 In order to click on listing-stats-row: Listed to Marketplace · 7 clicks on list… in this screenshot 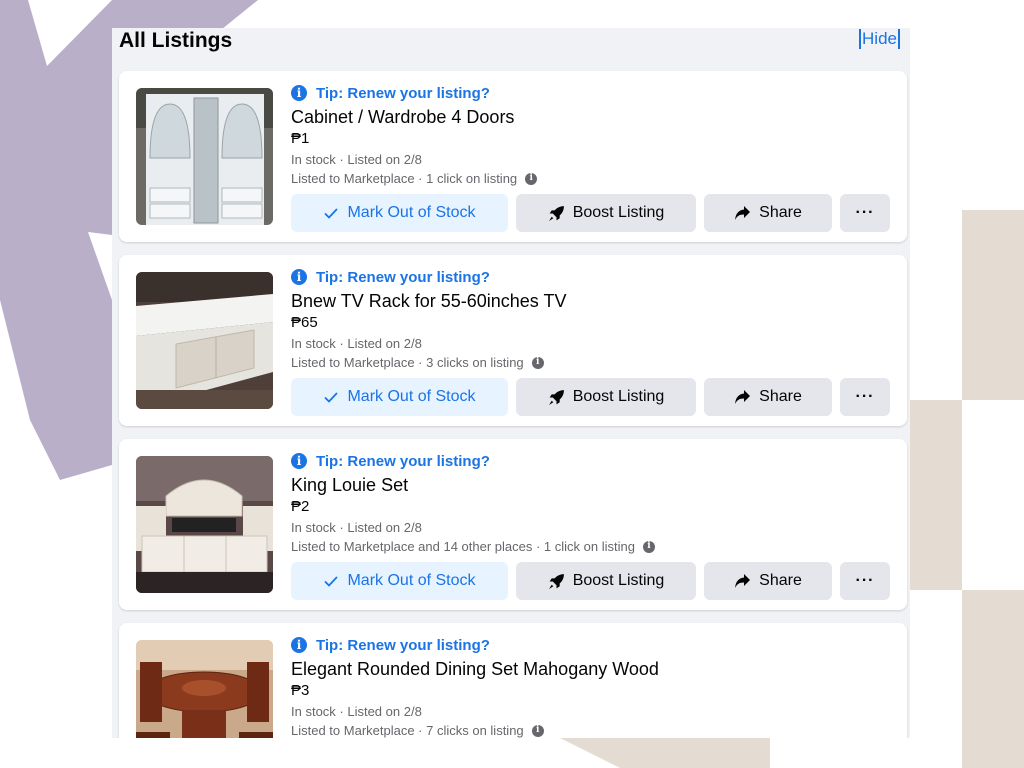, I will do `click(591, 729)`.